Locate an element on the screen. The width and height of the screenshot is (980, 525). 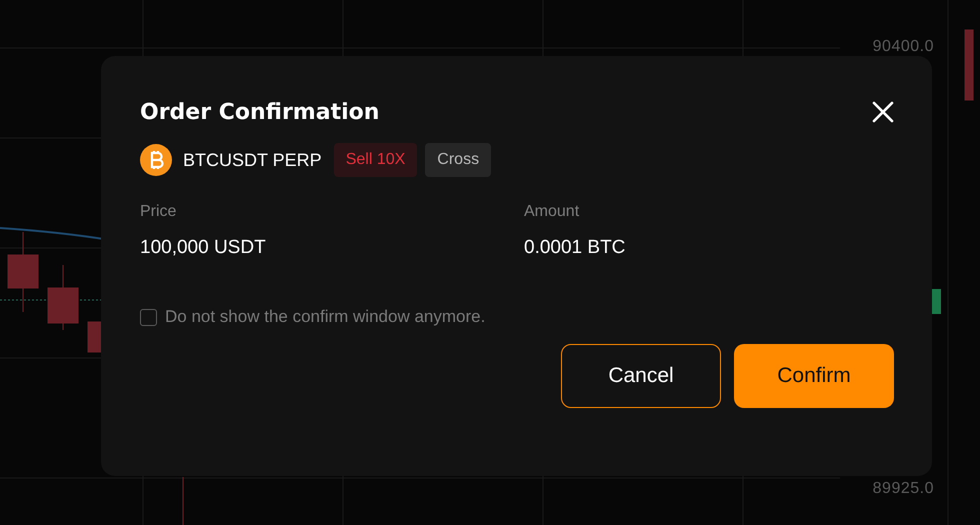
margin-mode-tag: Cross is located at coordinates (458, 160).